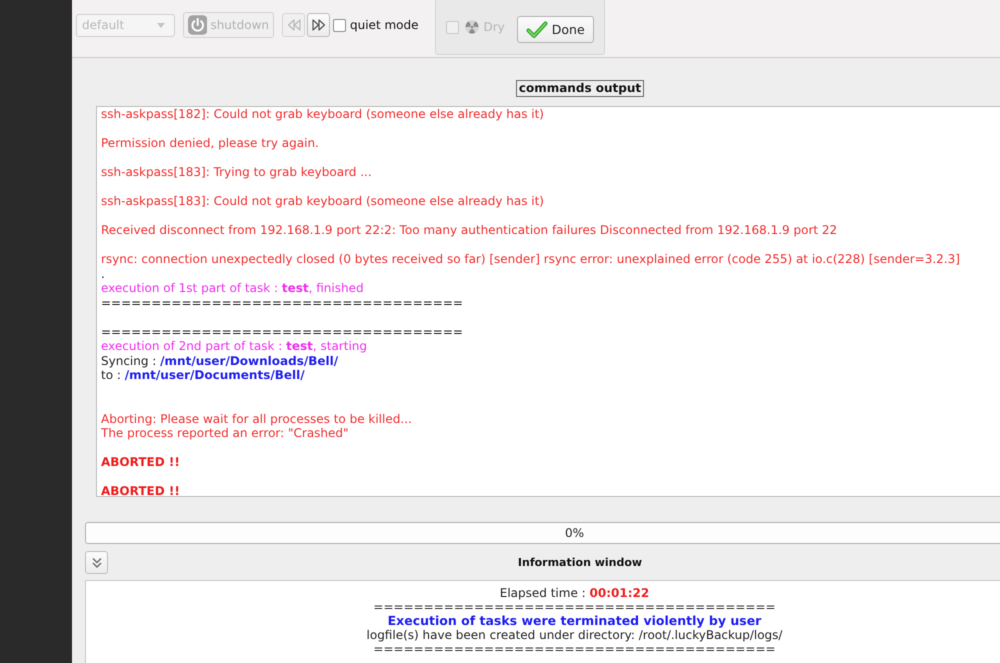  I want to click on error-message: ssh-askpass[182]: Could not grab keyboard (someone else already has it), so click(323, 114).